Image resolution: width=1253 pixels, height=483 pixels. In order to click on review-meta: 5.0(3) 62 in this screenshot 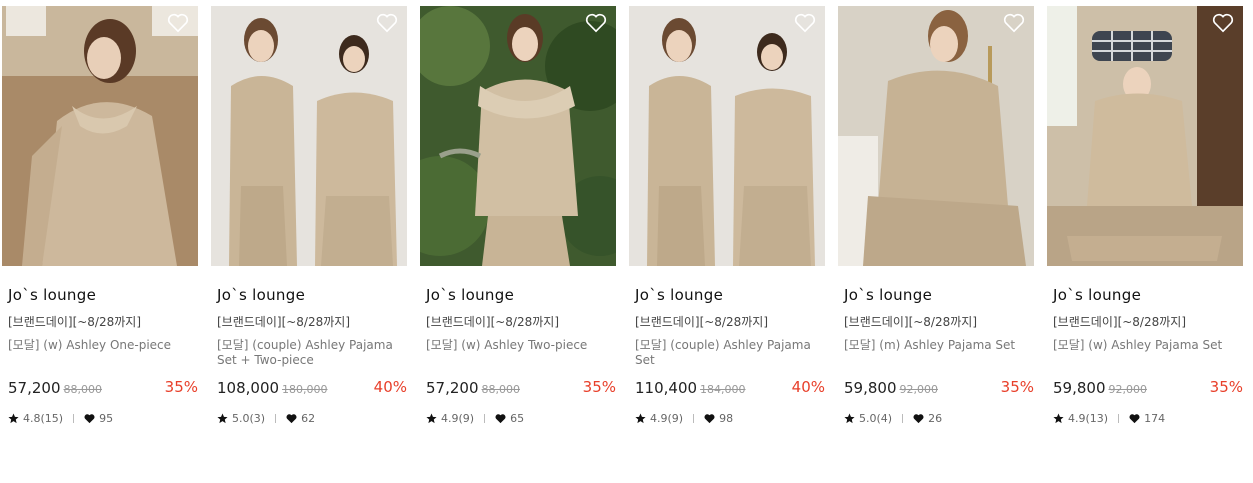, I will do `click(312, 418)`.